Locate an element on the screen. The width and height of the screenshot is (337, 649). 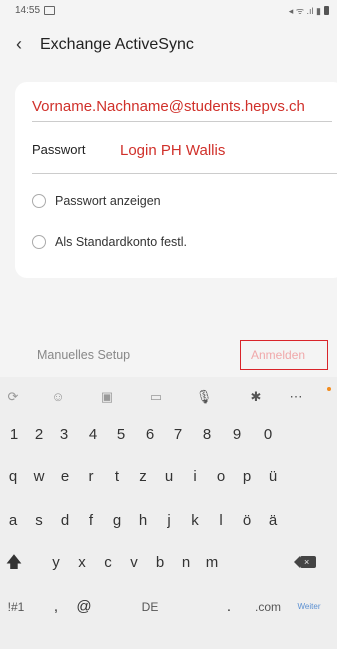
notification-dot is located at coordinates (329, 389).